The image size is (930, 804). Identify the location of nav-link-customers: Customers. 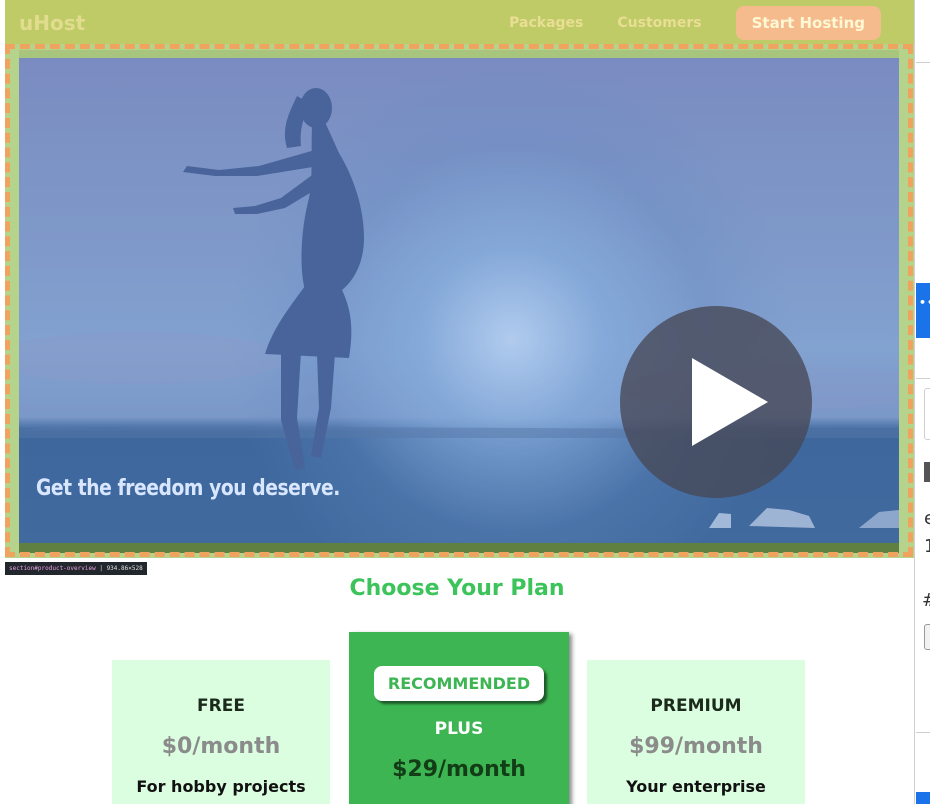
(659, 23).